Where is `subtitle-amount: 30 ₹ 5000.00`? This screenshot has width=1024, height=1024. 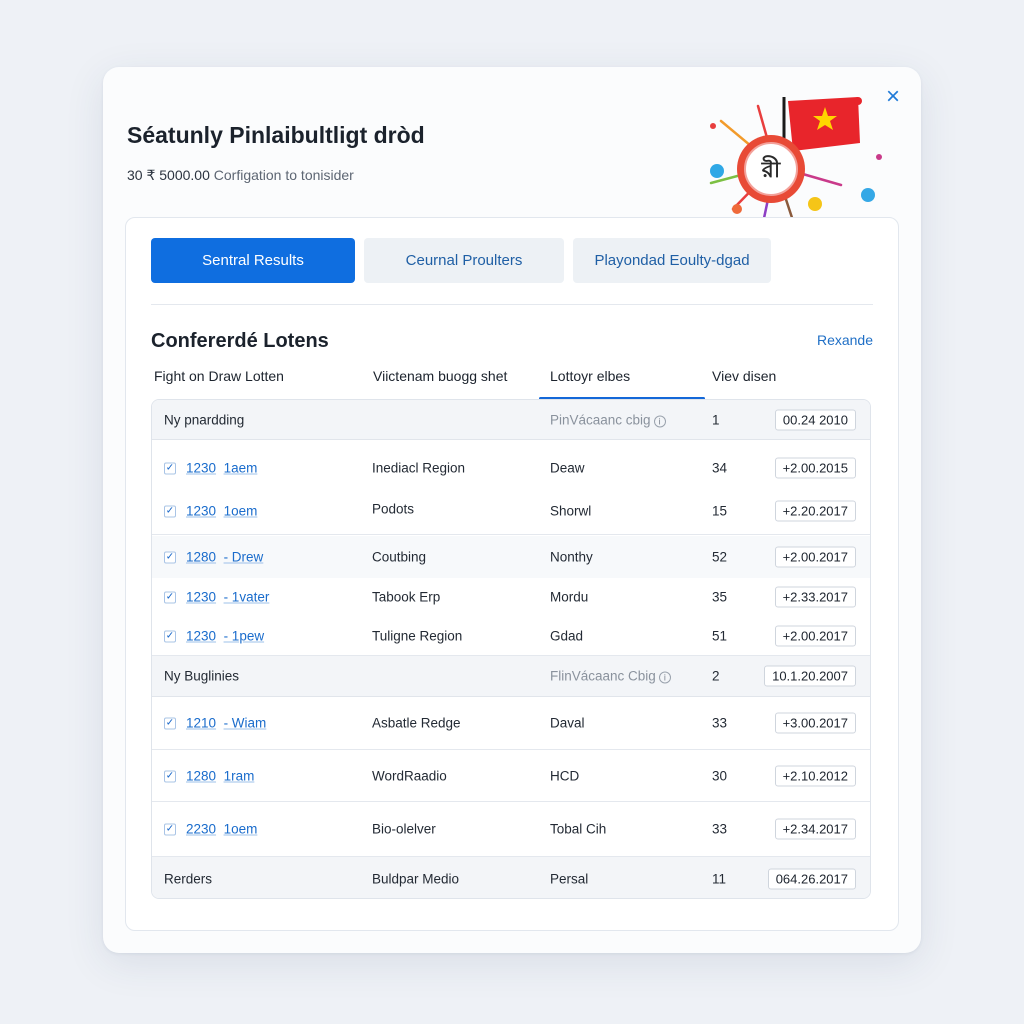
subtitle-amount: 30 ₹ 5000.00 is located at coordinates (168, 175).